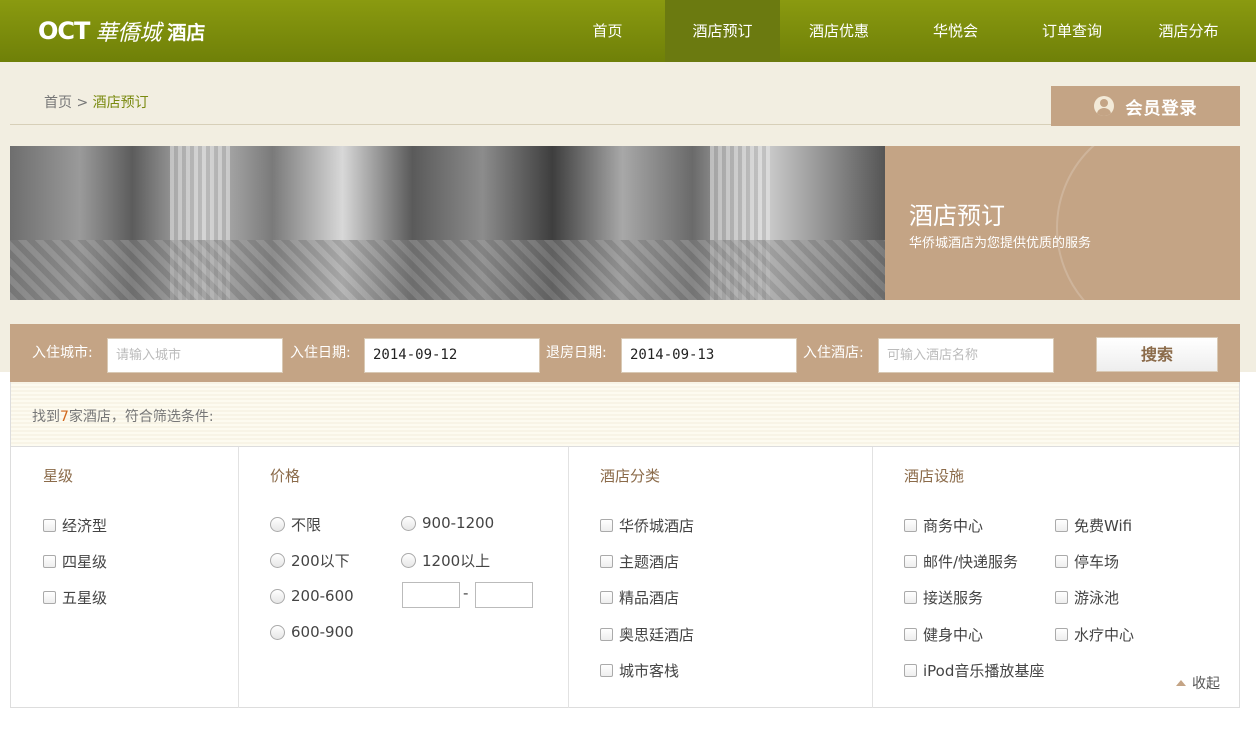 The width and height of the screenshot is (1256, 729). Describe the element at coordinates (1087, 597) in the screenshot. I see `filter-facility-option: 游泳池` at that location.